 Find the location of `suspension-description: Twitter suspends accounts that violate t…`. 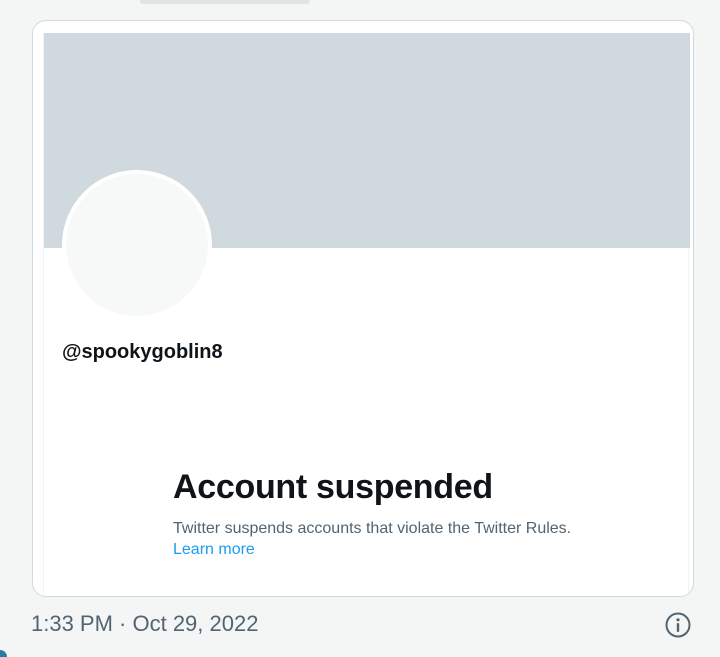

suspension-description: Twitter suspends accounts that violate t… is located at coordinates (373, 539).